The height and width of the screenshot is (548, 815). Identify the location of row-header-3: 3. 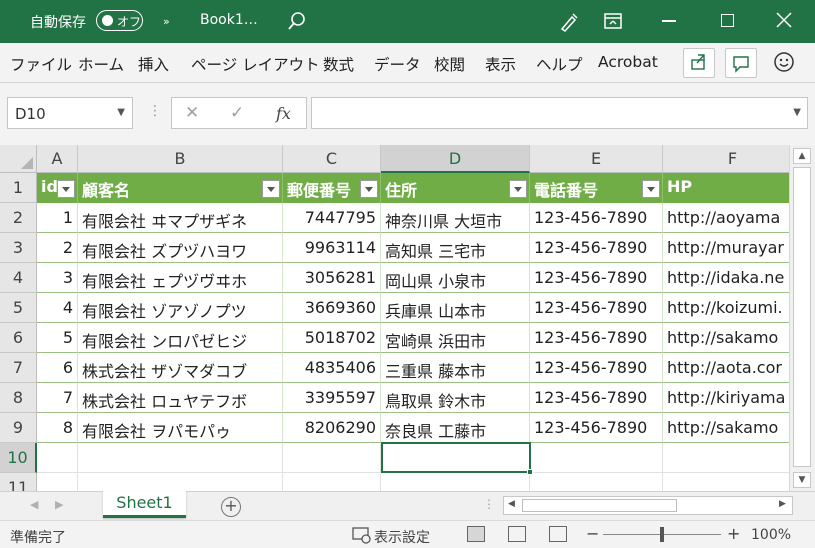
(18, 248).